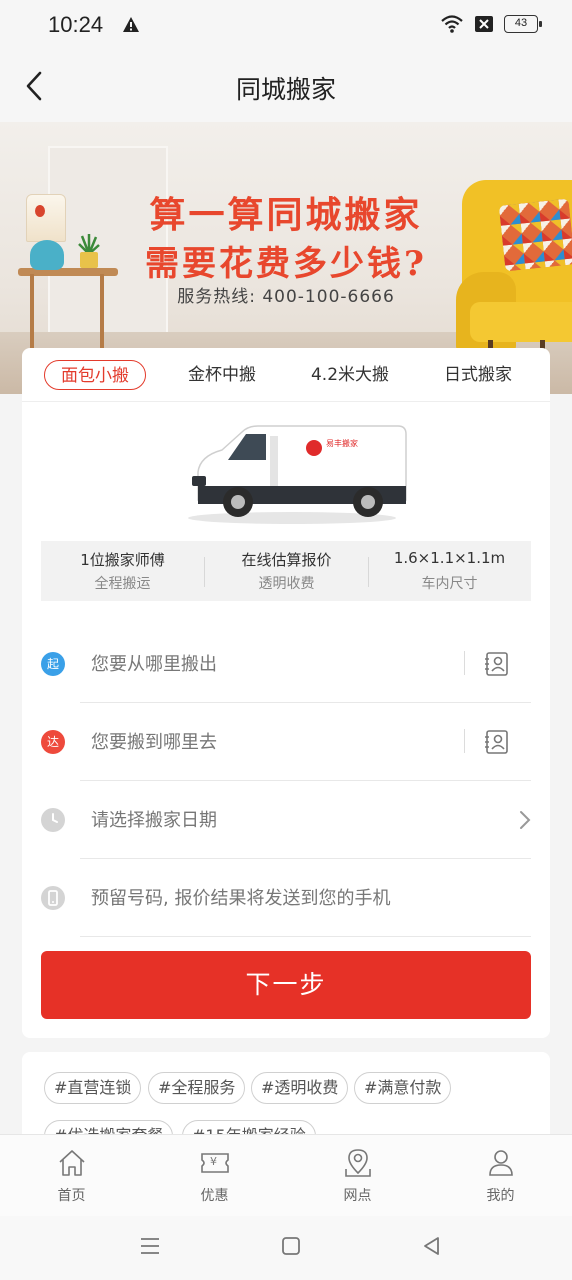 The image size is (572, 1280). What do you see at coordinates (449, 558) in the screenshot?
I see `stat-title: 1.6×1.1×1.1m` at bounding box center [449, 558].